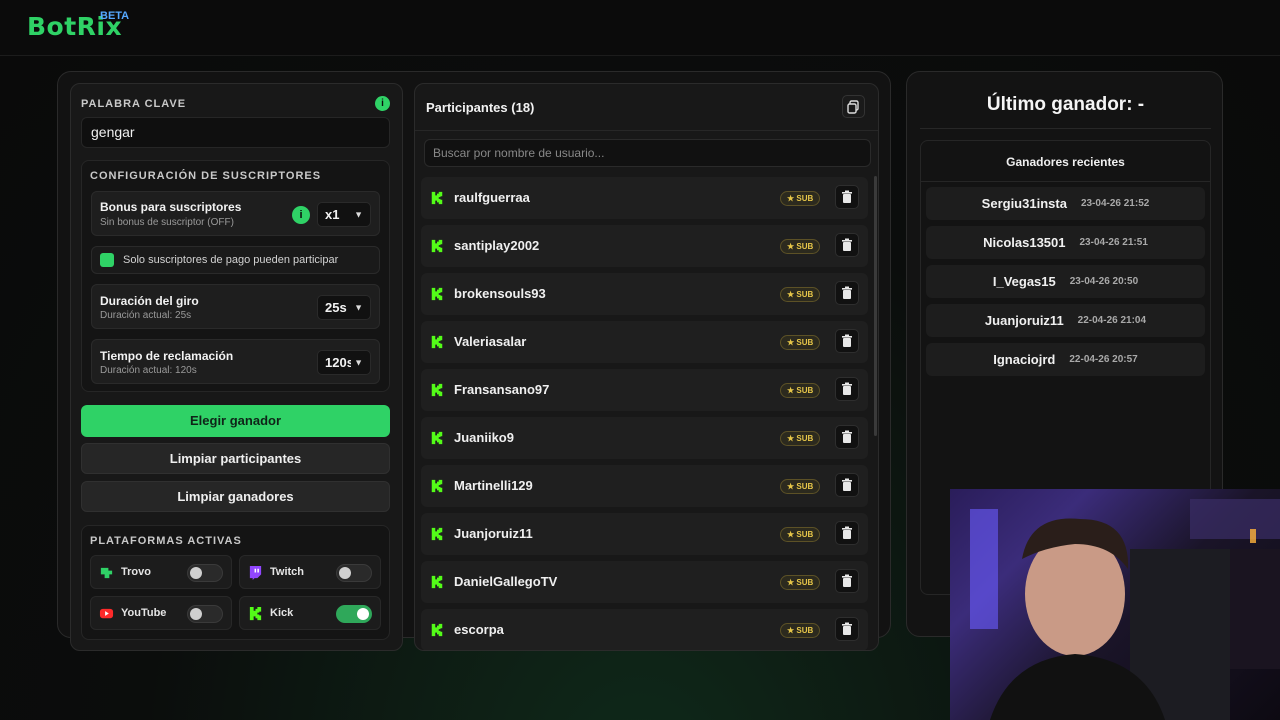 This screenshot has width=1280, height=720. I want to click on participant-username: Valeriasalar, so click(490, 341).